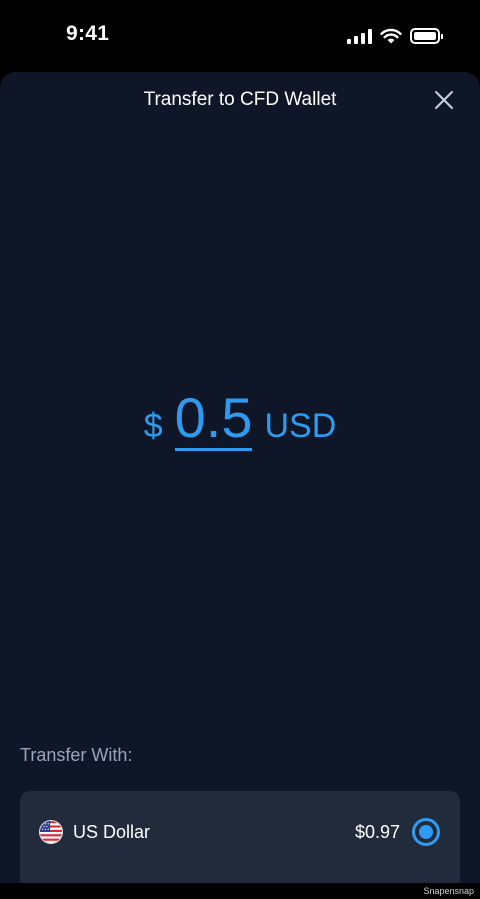 The width and height of the screenshot is (480, 899). I want to click on cellular-signal-icon, so click(359, 36).